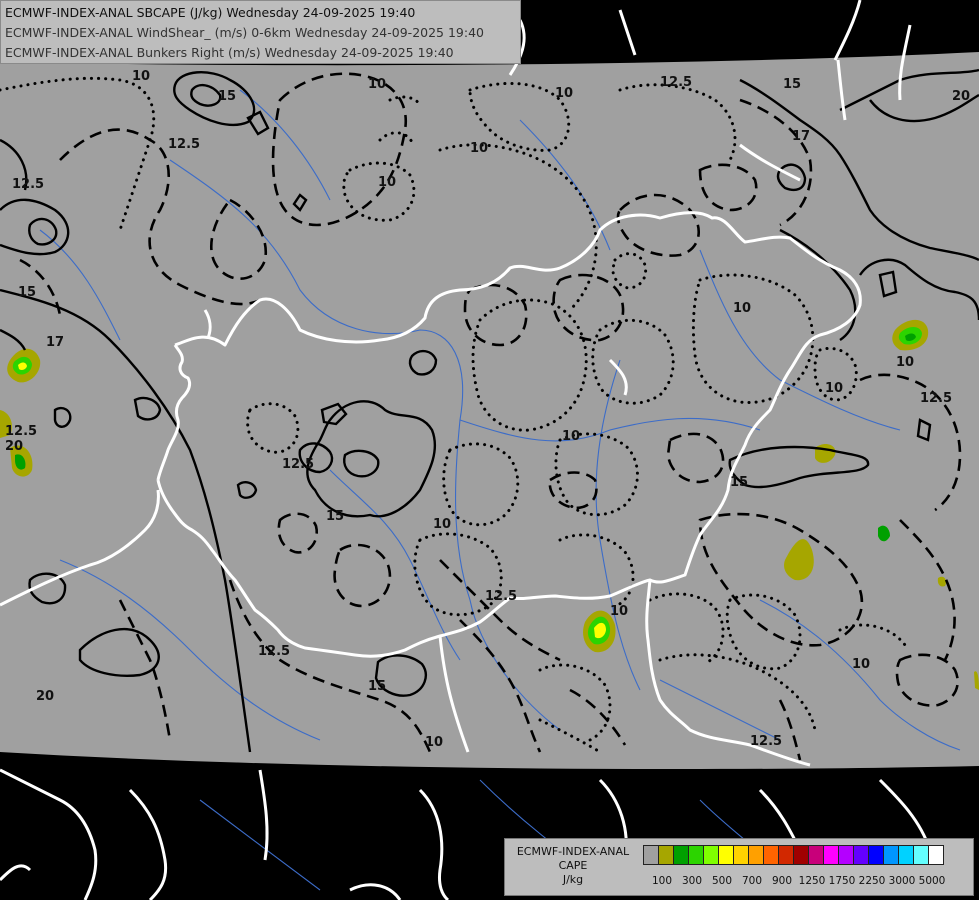 The height and width of the screenshot is (900, 979). What do you see at coordinates (782, 881) in the screenshot?
I see `legend-tick-label: 900` at bounding box center [782, 881].